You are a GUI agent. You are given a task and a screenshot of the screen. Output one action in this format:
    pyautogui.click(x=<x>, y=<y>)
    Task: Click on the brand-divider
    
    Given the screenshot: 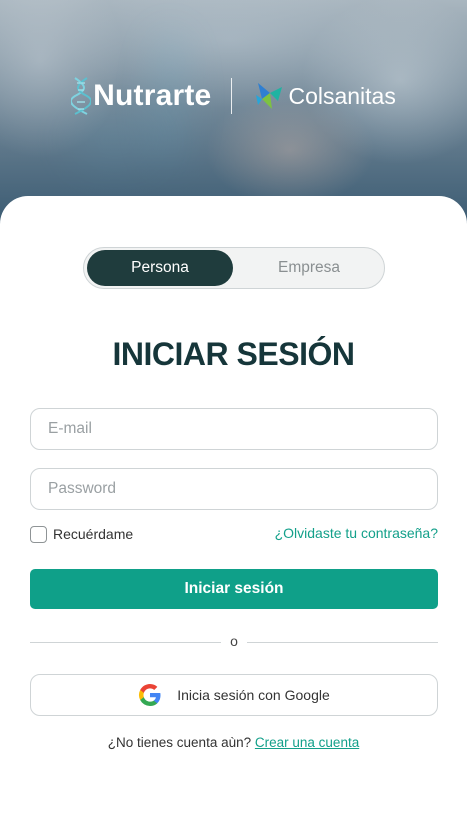 What is the action you would take?
    pyautogui.click(x=232, y=96)
    